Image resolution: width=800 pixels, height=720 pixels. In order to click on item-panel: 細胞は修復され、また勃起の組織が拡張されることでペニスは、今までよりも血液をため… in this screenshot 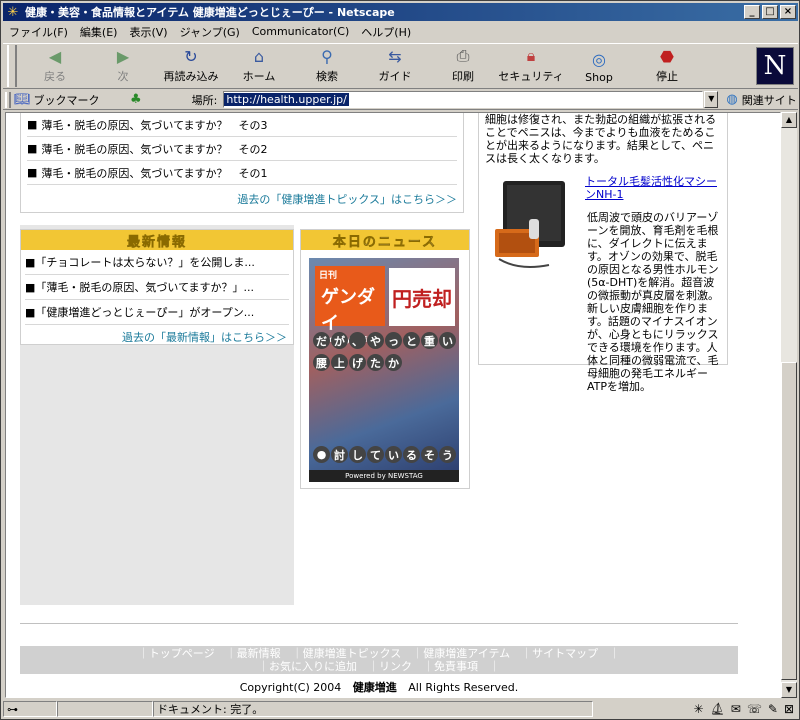, I will do `click(603, 253)`.